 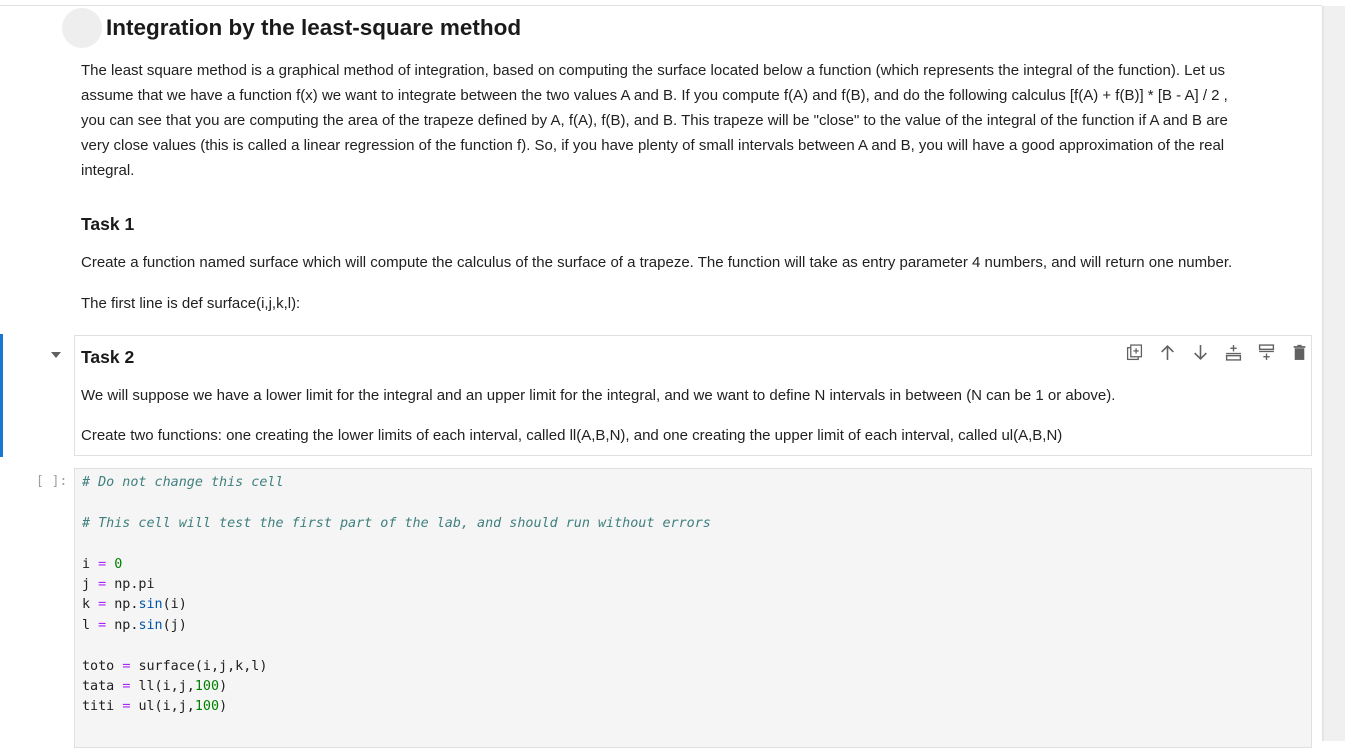 I want to click on collapse-caret-icon, so click(x=56, y=355).